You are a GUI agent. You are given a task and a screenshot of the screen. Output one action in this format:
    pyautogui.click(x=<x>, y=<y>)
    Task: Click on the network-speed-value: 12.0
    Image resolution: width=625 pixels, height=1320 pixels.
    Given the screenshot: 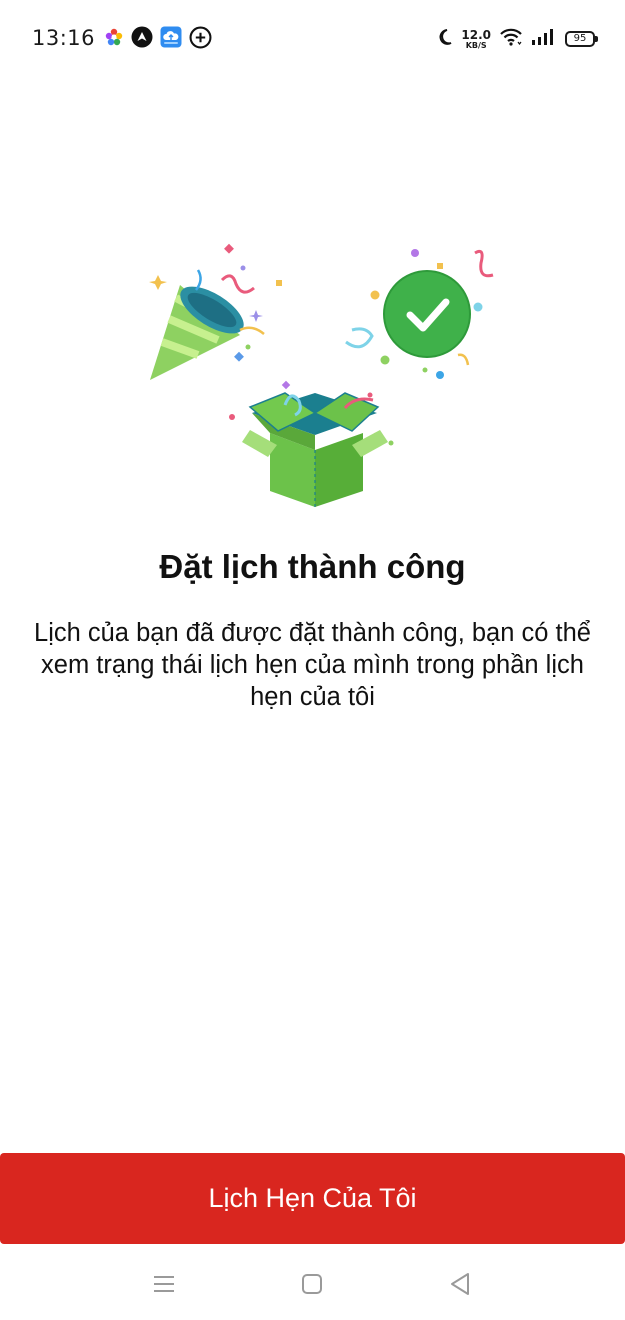 What is the action you would take?
    pyautogui.click(x=476, y=34)
    